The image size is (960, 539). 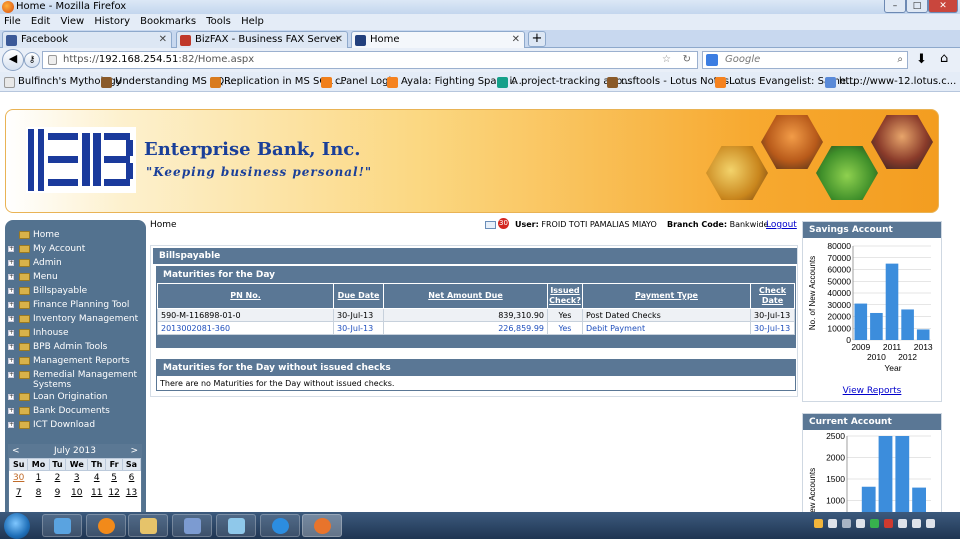 What do you see at coordinates (75, 361) in the screenshot?
I see `sidebar-item-management-reports: + Management Reports` at bounding box center [75, 361].